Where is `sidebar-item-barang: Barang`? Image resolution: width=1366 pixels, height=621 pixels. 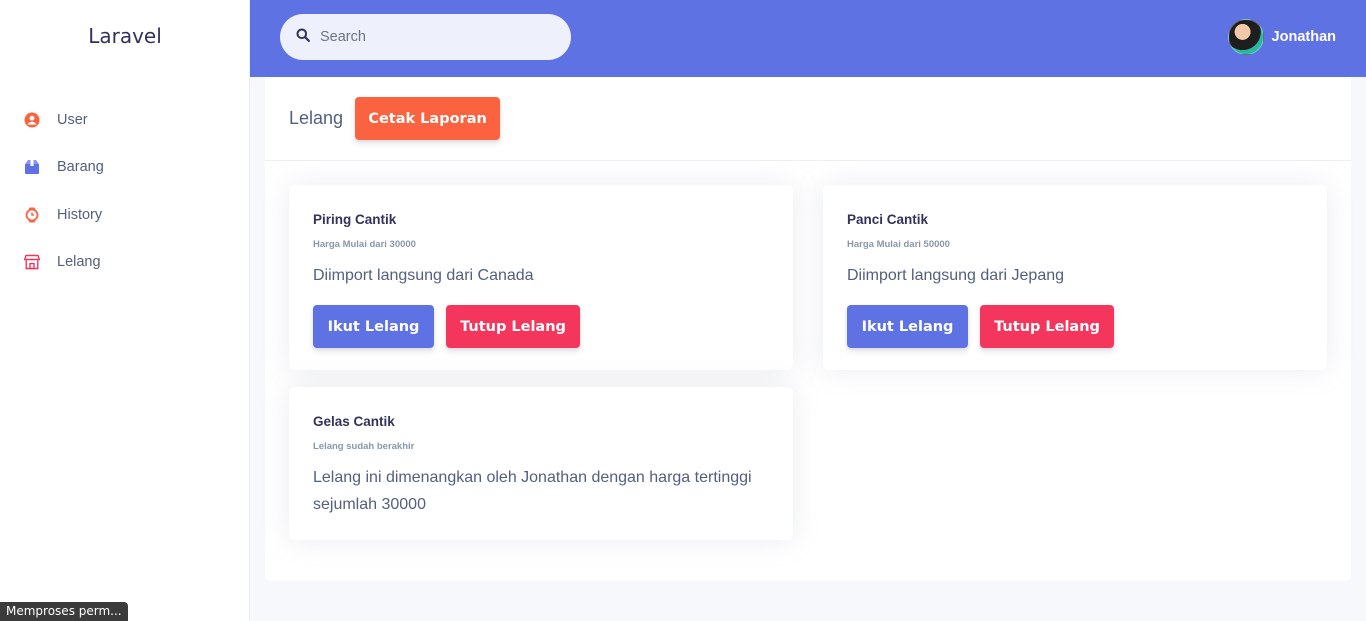
sidebar-item-barang: Barang is located at coordinates (125, 168).